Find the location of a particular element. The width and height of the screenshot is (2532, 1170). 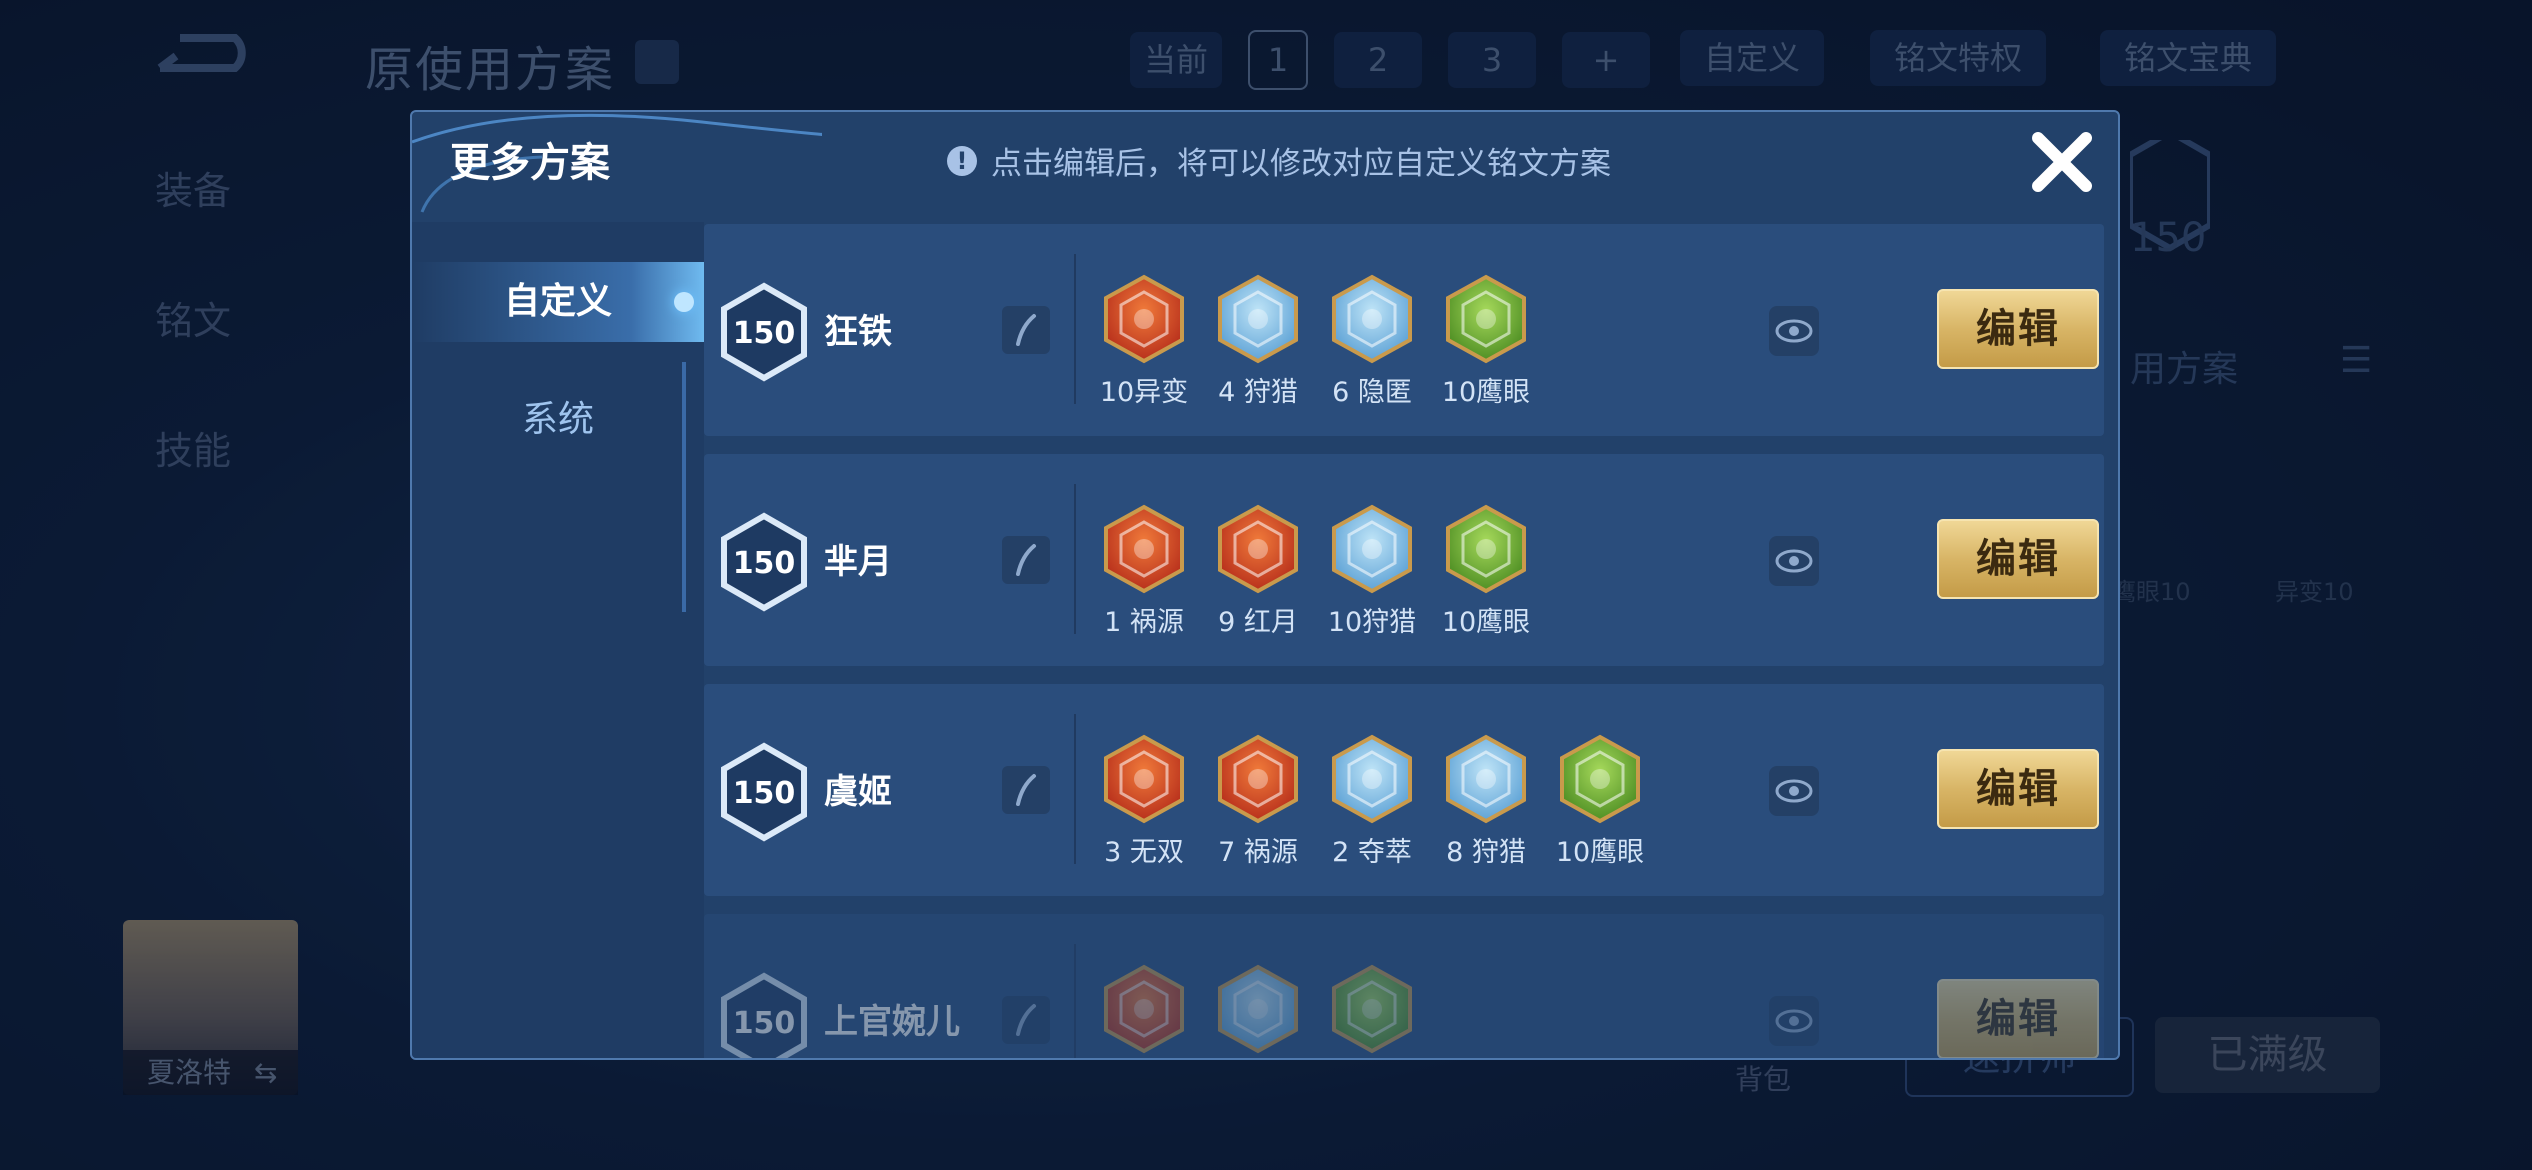

scheme-name: 上官婉儿 is located at coordinates (892, 1022).